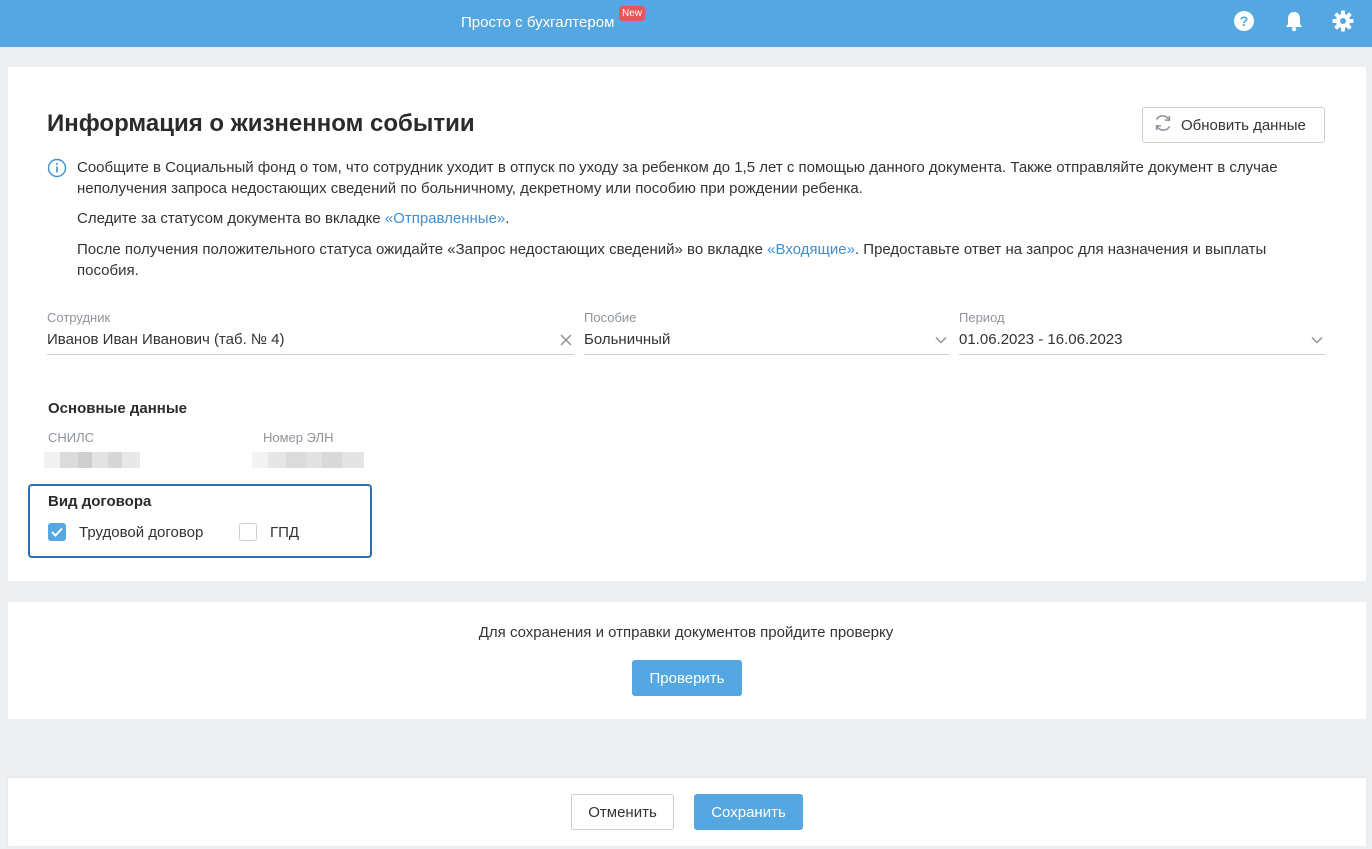 The height and width of the screenshot is (849, 1372). I want to click on bell-icon, so click(1294, 21).